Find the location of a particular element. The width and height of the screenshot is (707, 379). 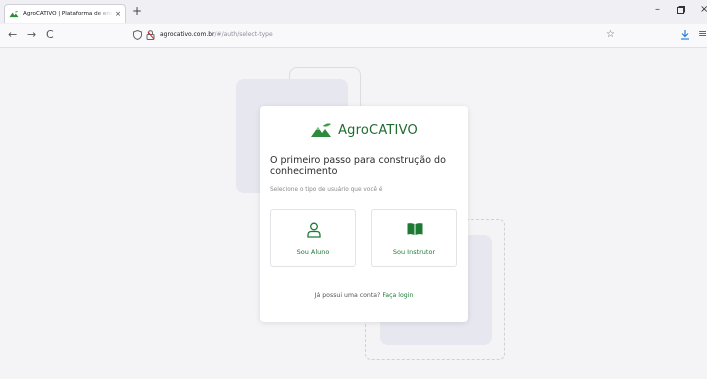

browser-tab: AgroCATIVO | Plataforma de ensino × is located at coordinates (65, 13).